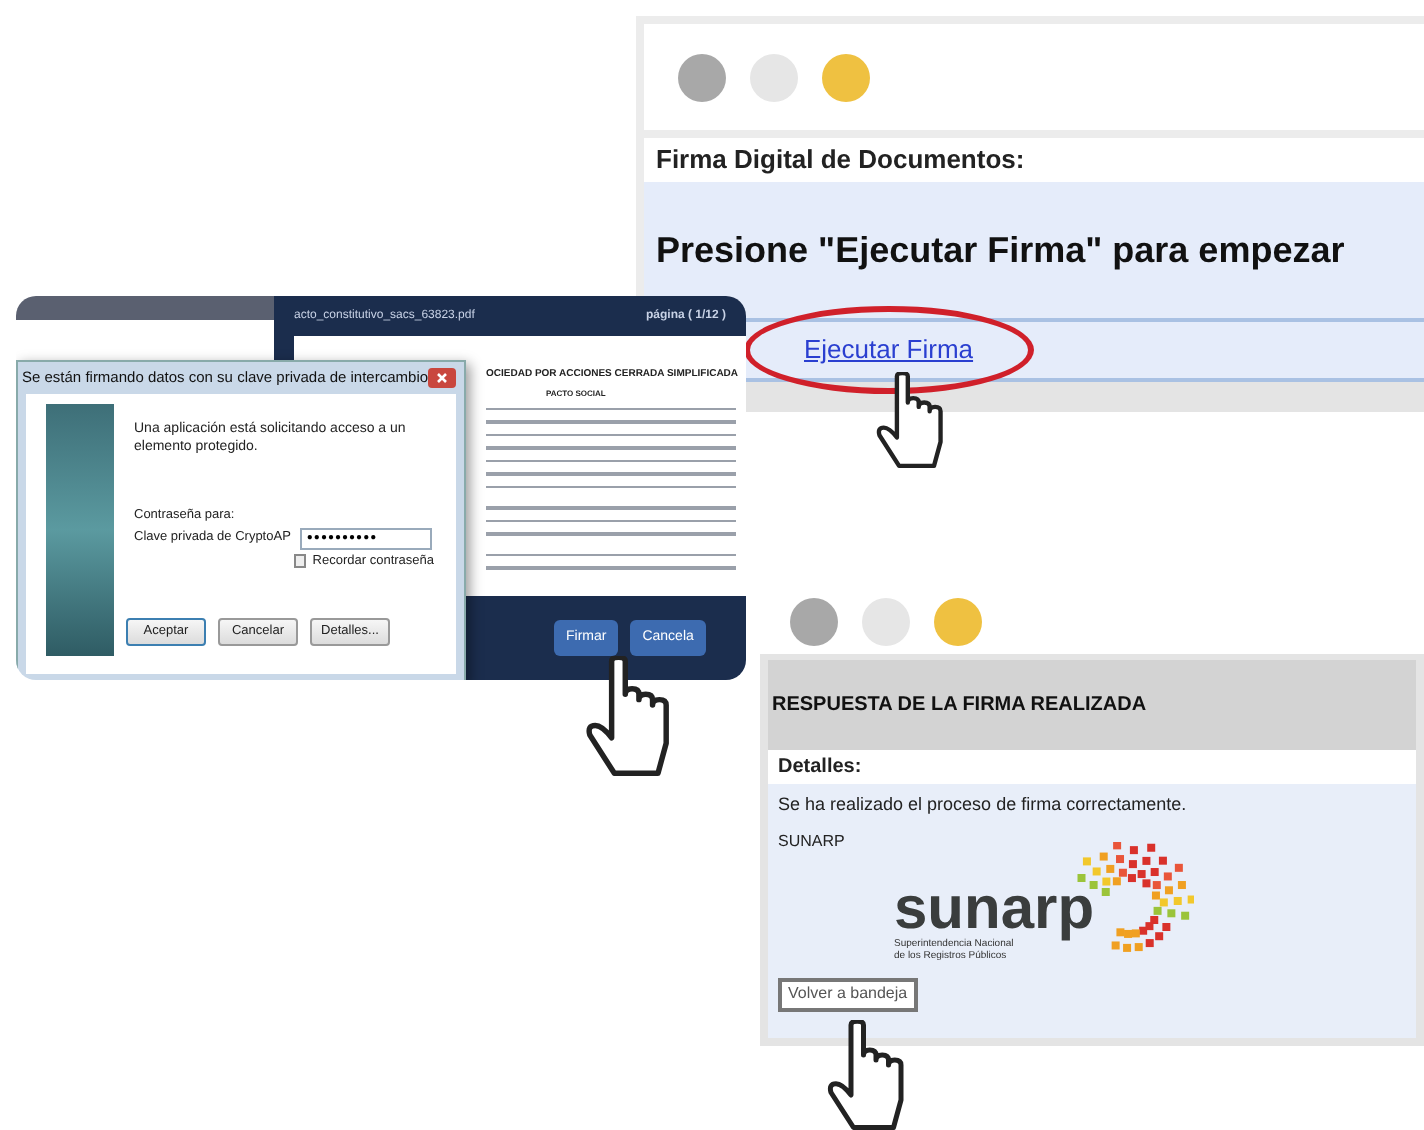 This screenshot has width=1424, height=1130. Describe the element at coordinates (889, 349) in the screenshot. I see `execute-sign-link: Ejecutar Firma` at that location.